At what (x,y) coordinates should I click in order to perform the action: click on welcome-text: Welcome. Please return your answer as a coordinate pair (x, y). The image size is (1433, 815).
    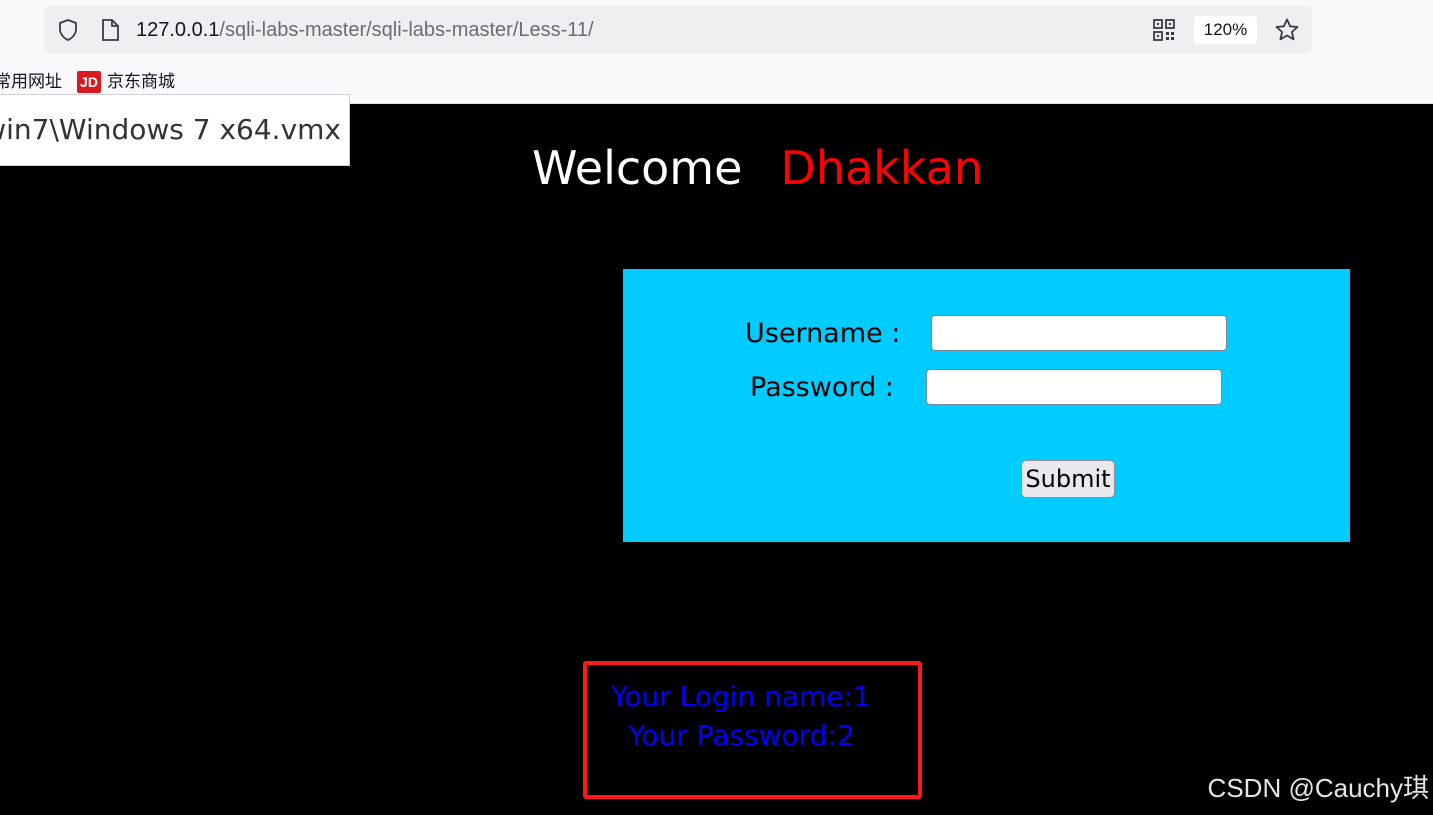
    Looking at the image, I should click on (637, 168).